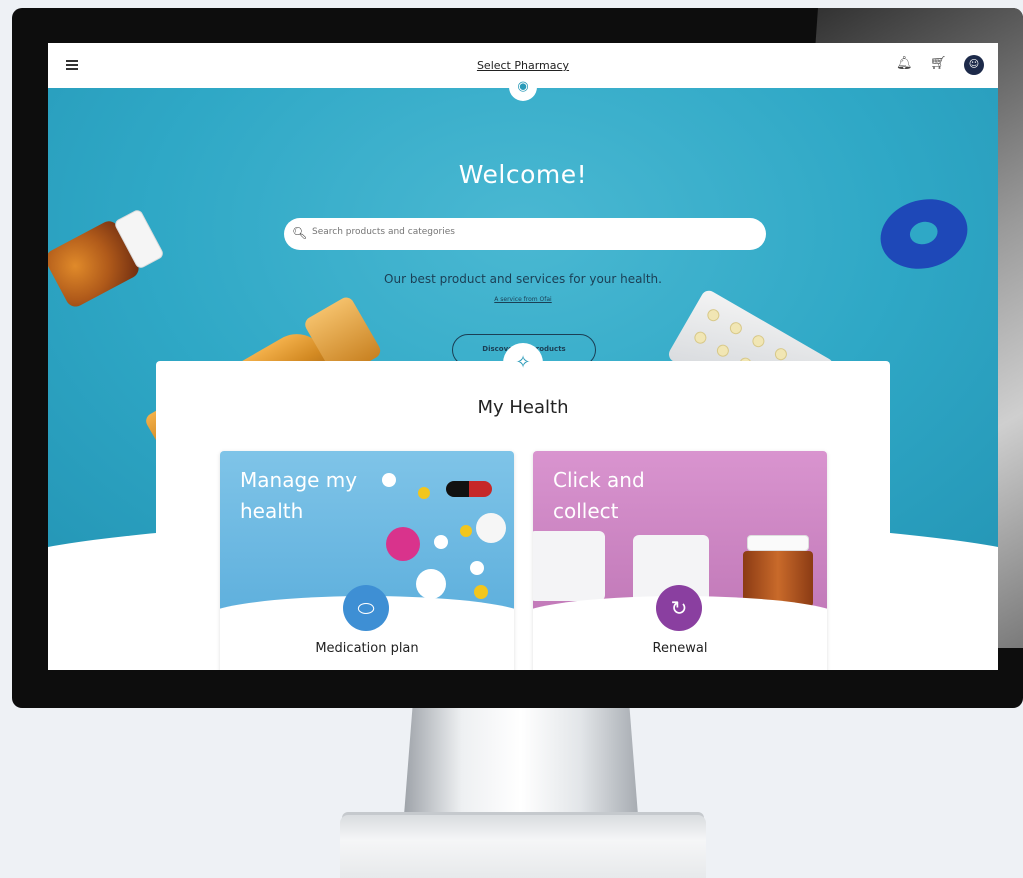 Image resolution: width=1023 pixels, height=878 pixels. What do you see at coordinates (904, 64) in the screenshot?
I see `bell-icon: 🔔︎` at bounding box center [904, 64].